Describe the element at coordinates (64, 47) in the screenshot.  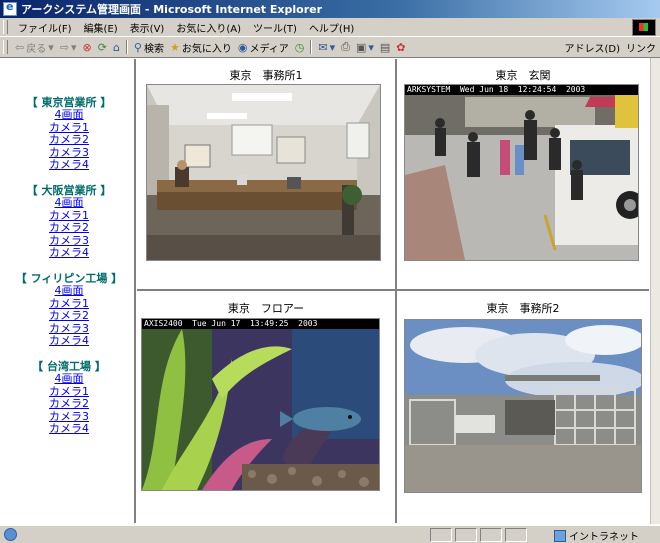
I see `forward-arrow-icon: ⇨` at that location.